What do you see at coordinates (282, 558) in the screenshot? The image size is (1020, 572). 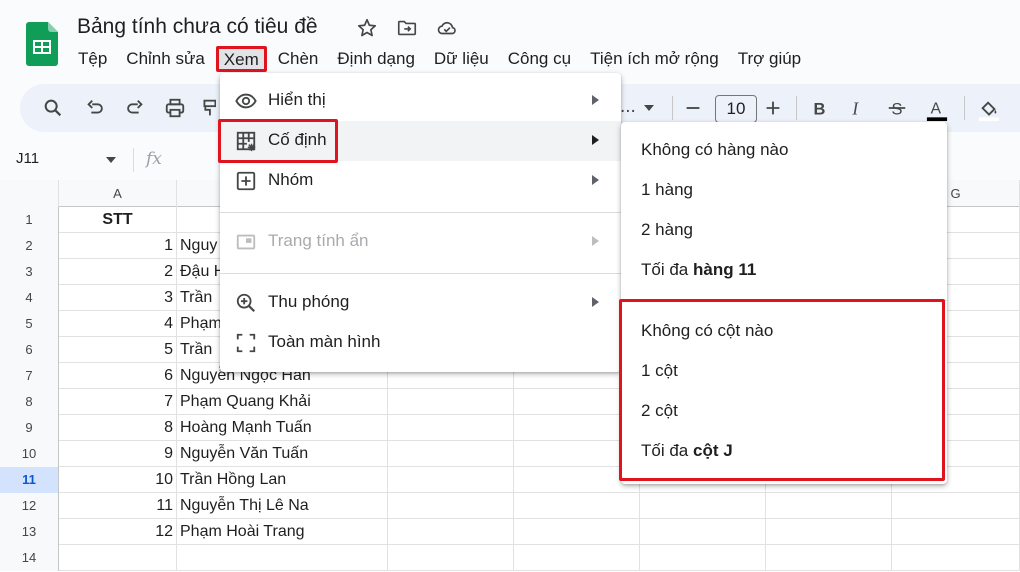 I see `cell-name` at bounding box center [282, 558].